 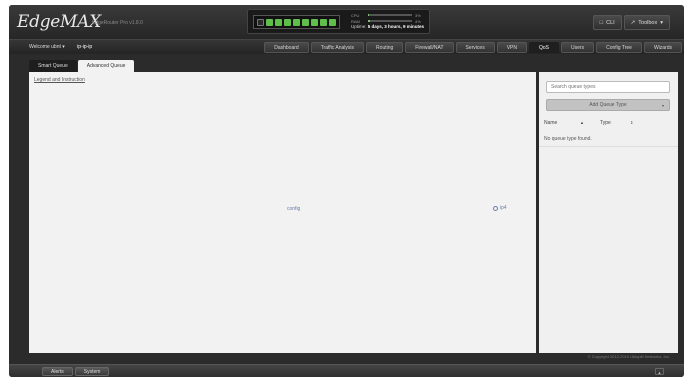 What do you see at coordinates (608, 87) in the screenshot?
I see `search-input` at bounding box center [608, 87].